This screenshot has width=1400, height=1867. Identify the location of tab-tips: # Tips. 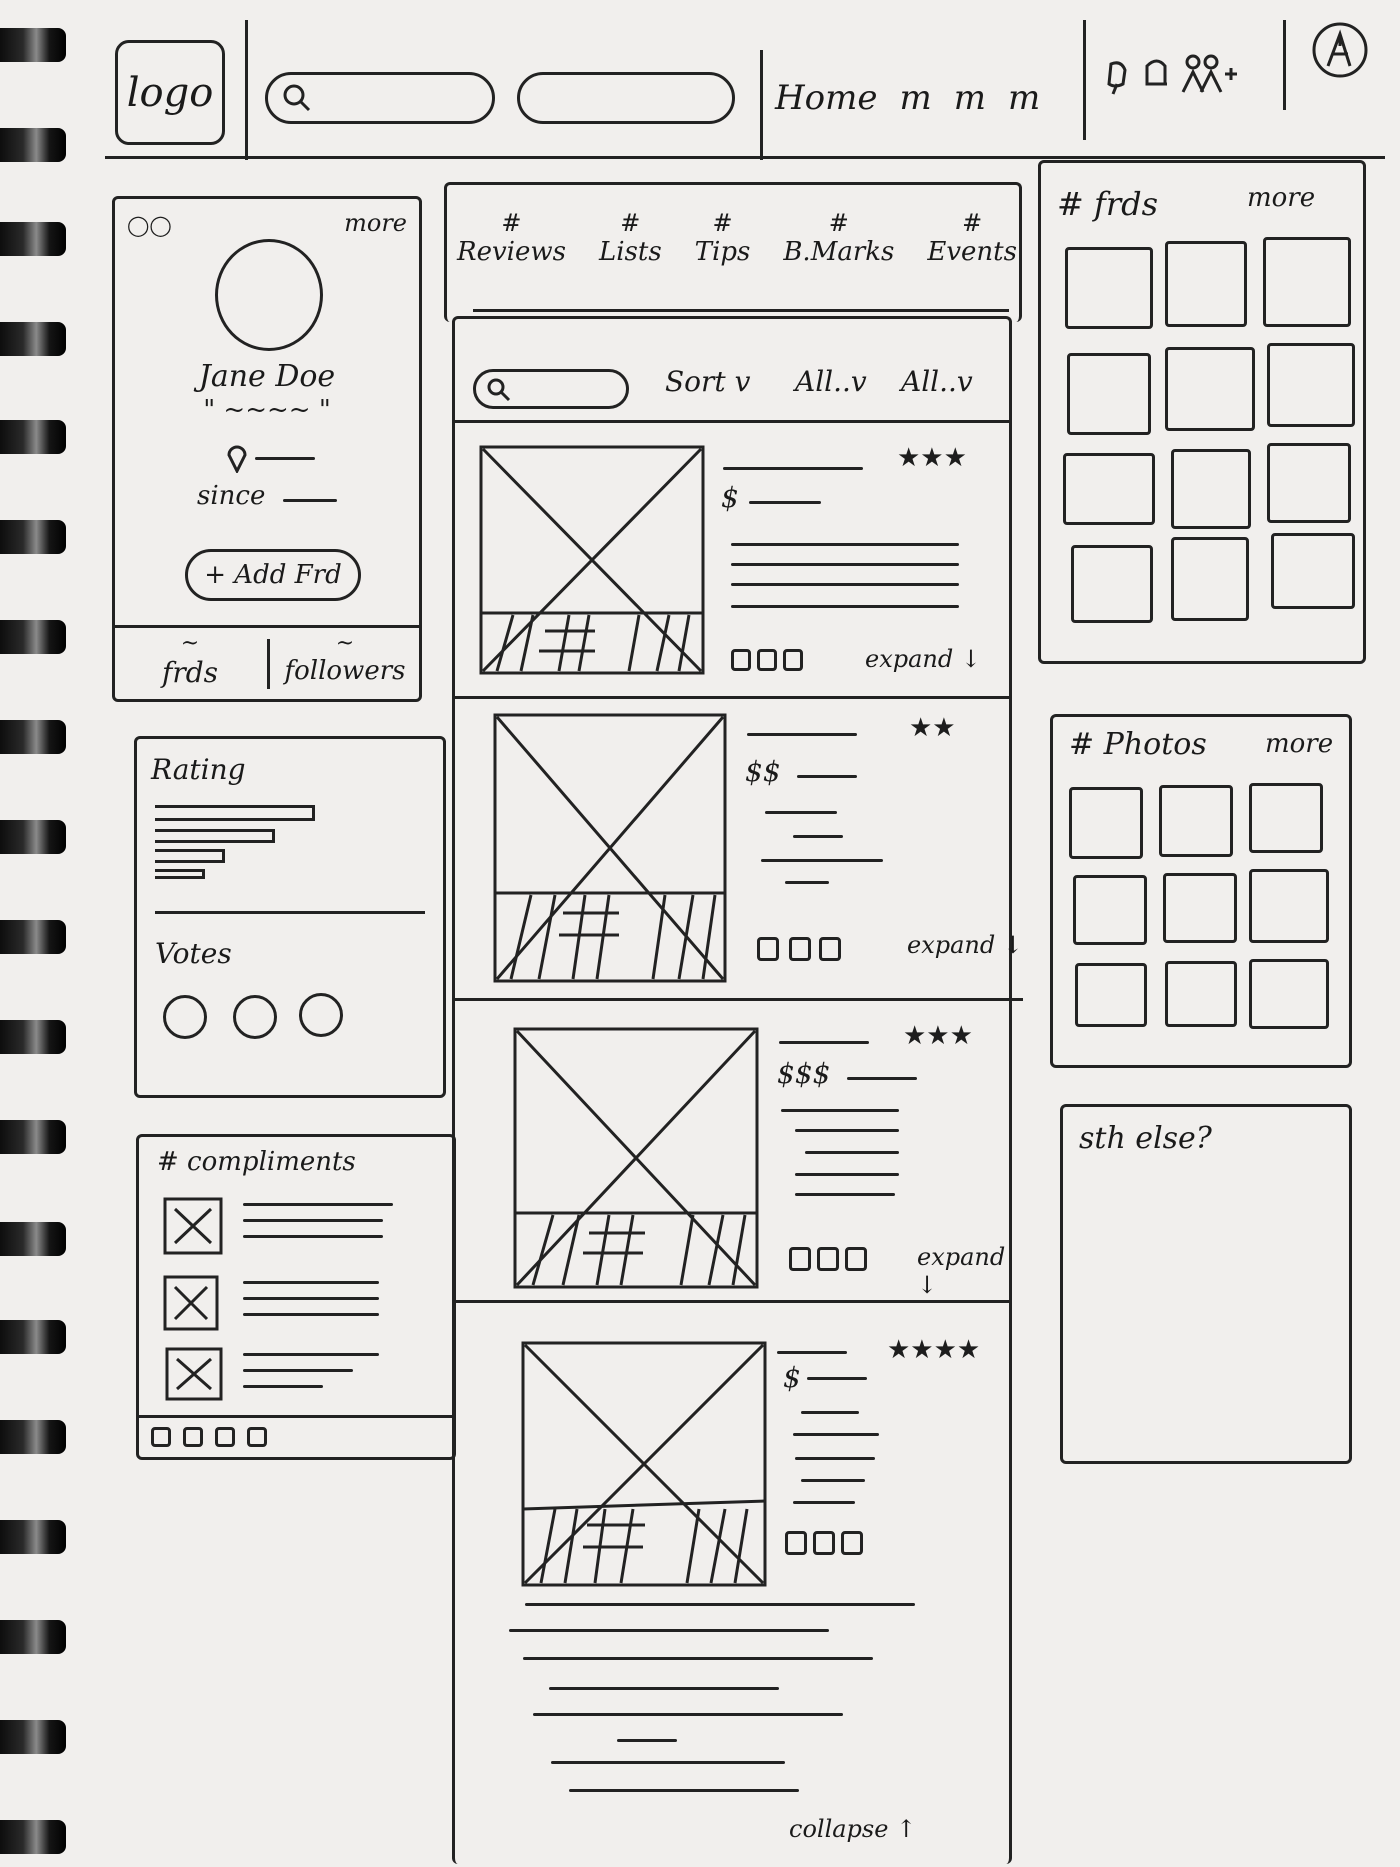
(723, 238).